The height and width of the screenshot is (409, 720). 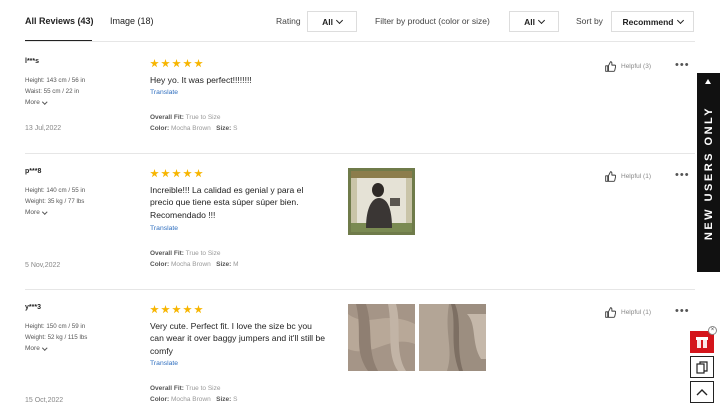 I want to click on product-dropdown: All, so click(x=534, y=21).